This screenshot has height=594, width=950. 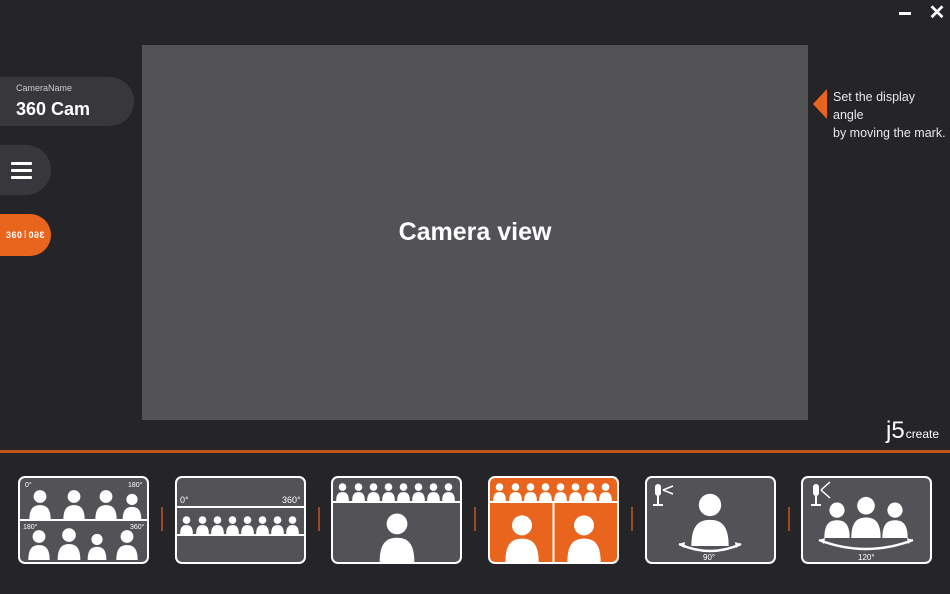 What do you see at coordinates (709, 557) in the screenshot?
I see `angle-label-90: 90°` at bounding box center [709, 557].